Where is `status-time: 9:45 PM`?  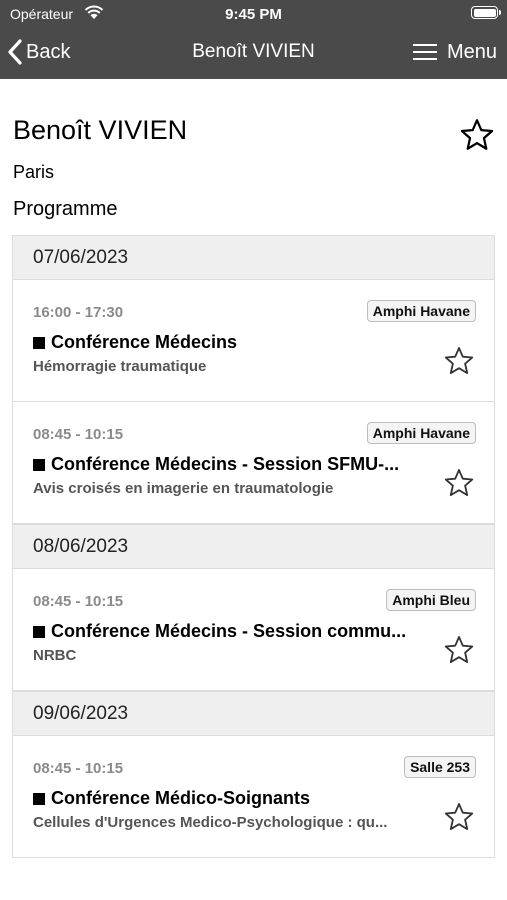 status-time: 9:45 PM is located at coordinates (253, 14).